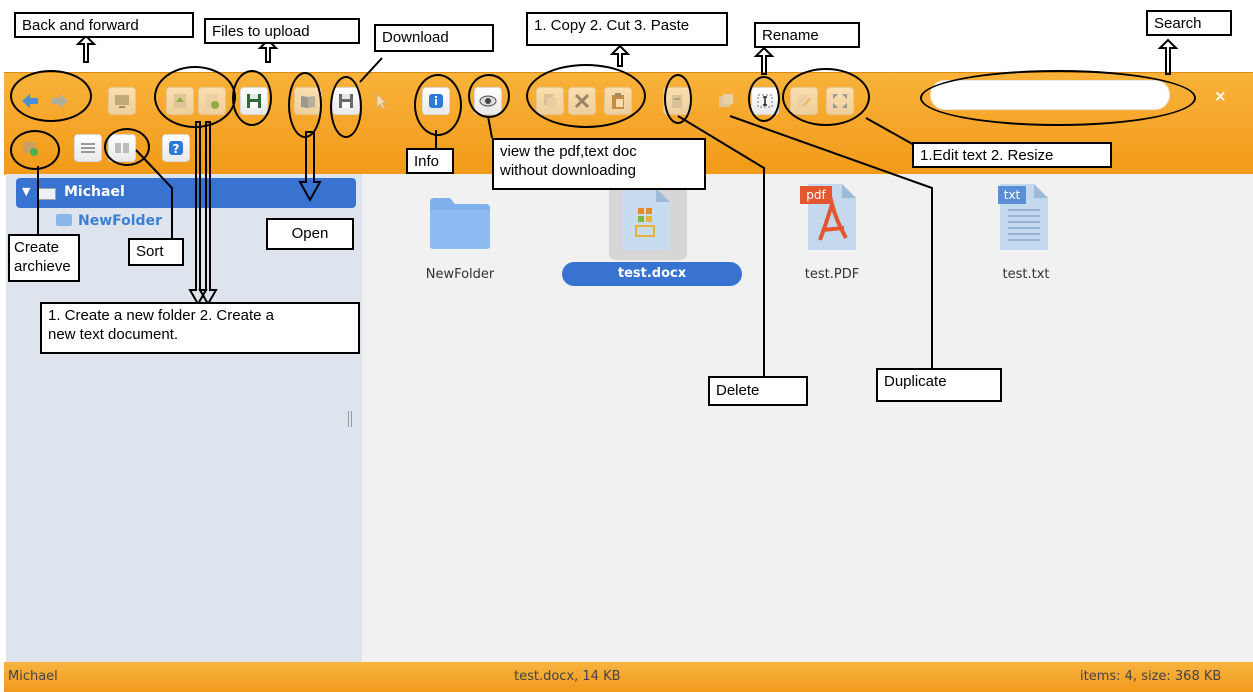 This screenshot has width=1253, height=692. I want to click on note-copy-cut-paste: 1. Copy 2. Cut 3. Paste, so click(627, 29).